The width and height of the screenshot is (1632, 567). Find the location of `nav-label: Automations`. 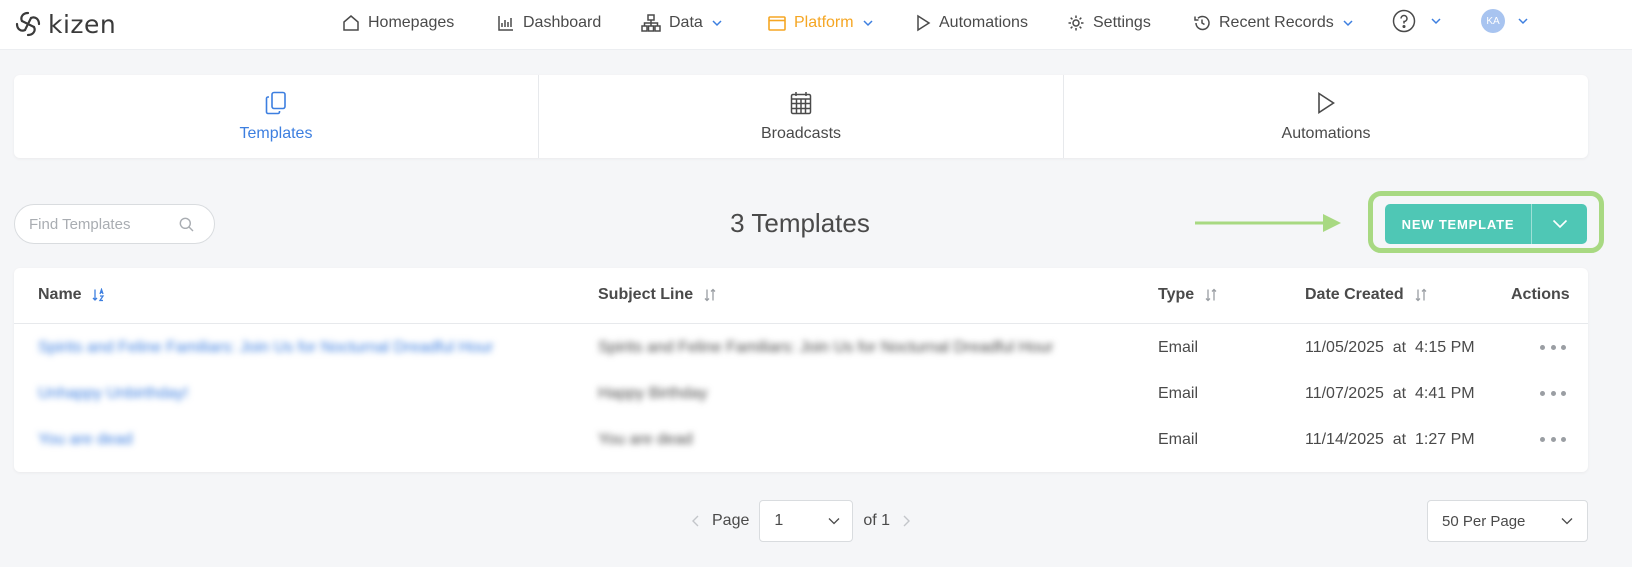

nav-label: Automations is located at coordinates (983, 22).